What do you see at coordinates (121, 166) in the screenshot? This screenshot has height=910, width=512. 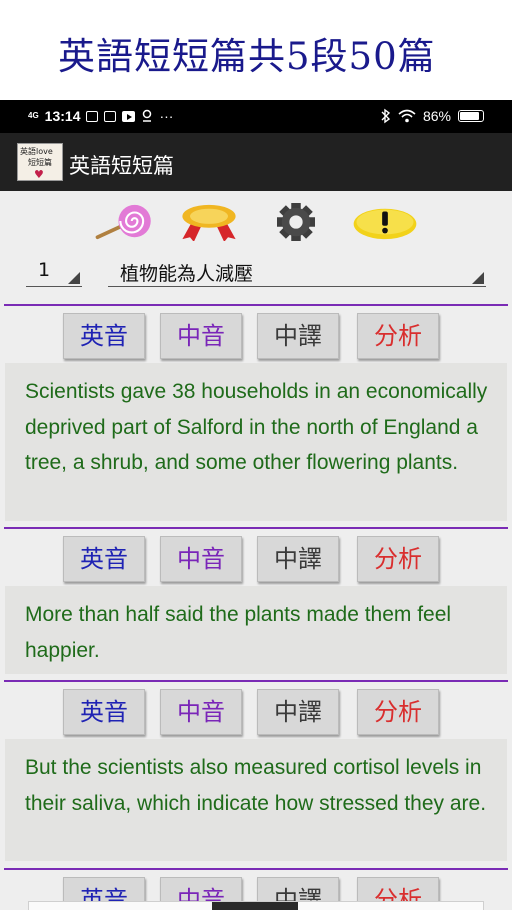 I see `app-title: 英語短短篇` at bounding box center [121, 166].